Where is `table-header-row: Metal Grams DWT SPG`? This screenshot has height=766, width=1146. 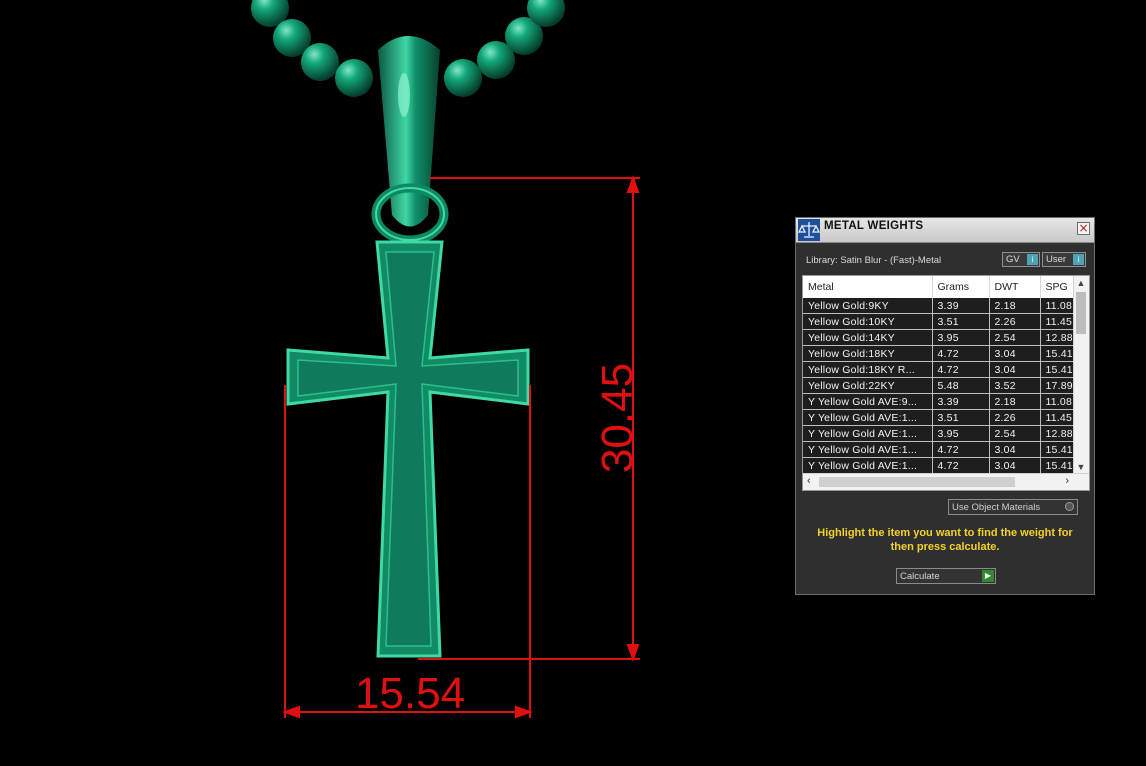 table-header-row: Metal Grams DWT SPG is located at coordinates (939, 287).